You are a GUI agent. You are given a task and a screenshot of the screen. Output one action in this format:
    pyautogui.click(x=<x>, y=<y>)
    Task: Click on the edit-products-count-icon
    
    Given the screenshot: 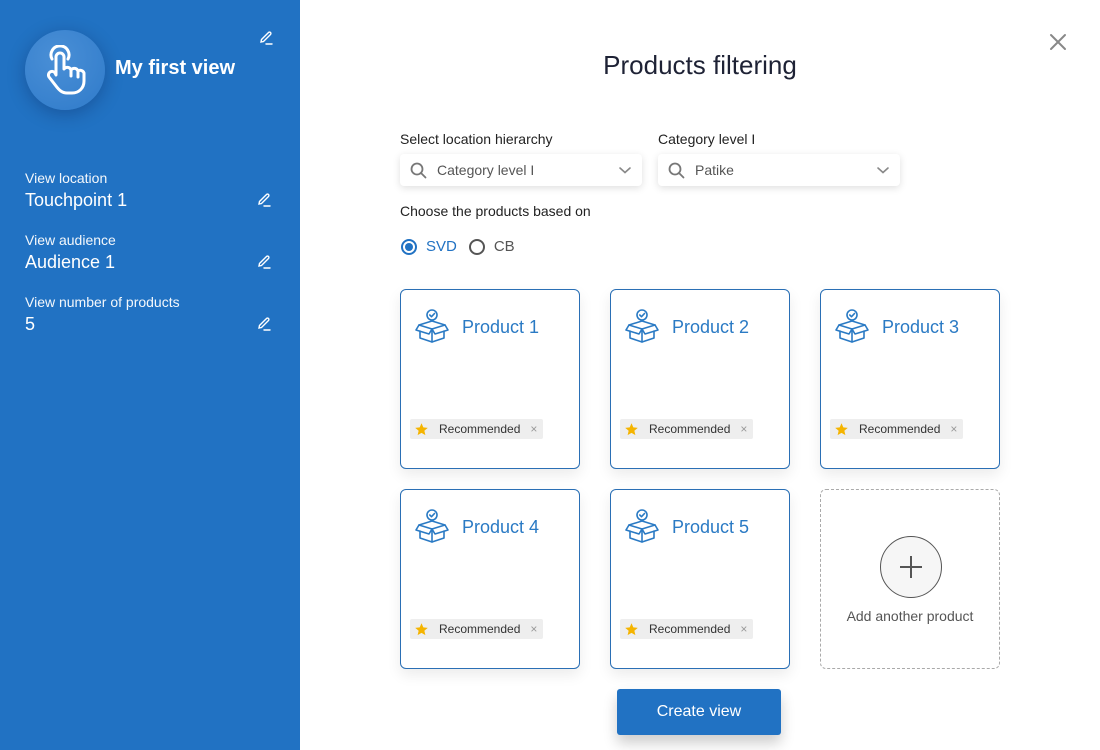 What is the action you would take?
    pyautogui.click(x=264, y=324)
    